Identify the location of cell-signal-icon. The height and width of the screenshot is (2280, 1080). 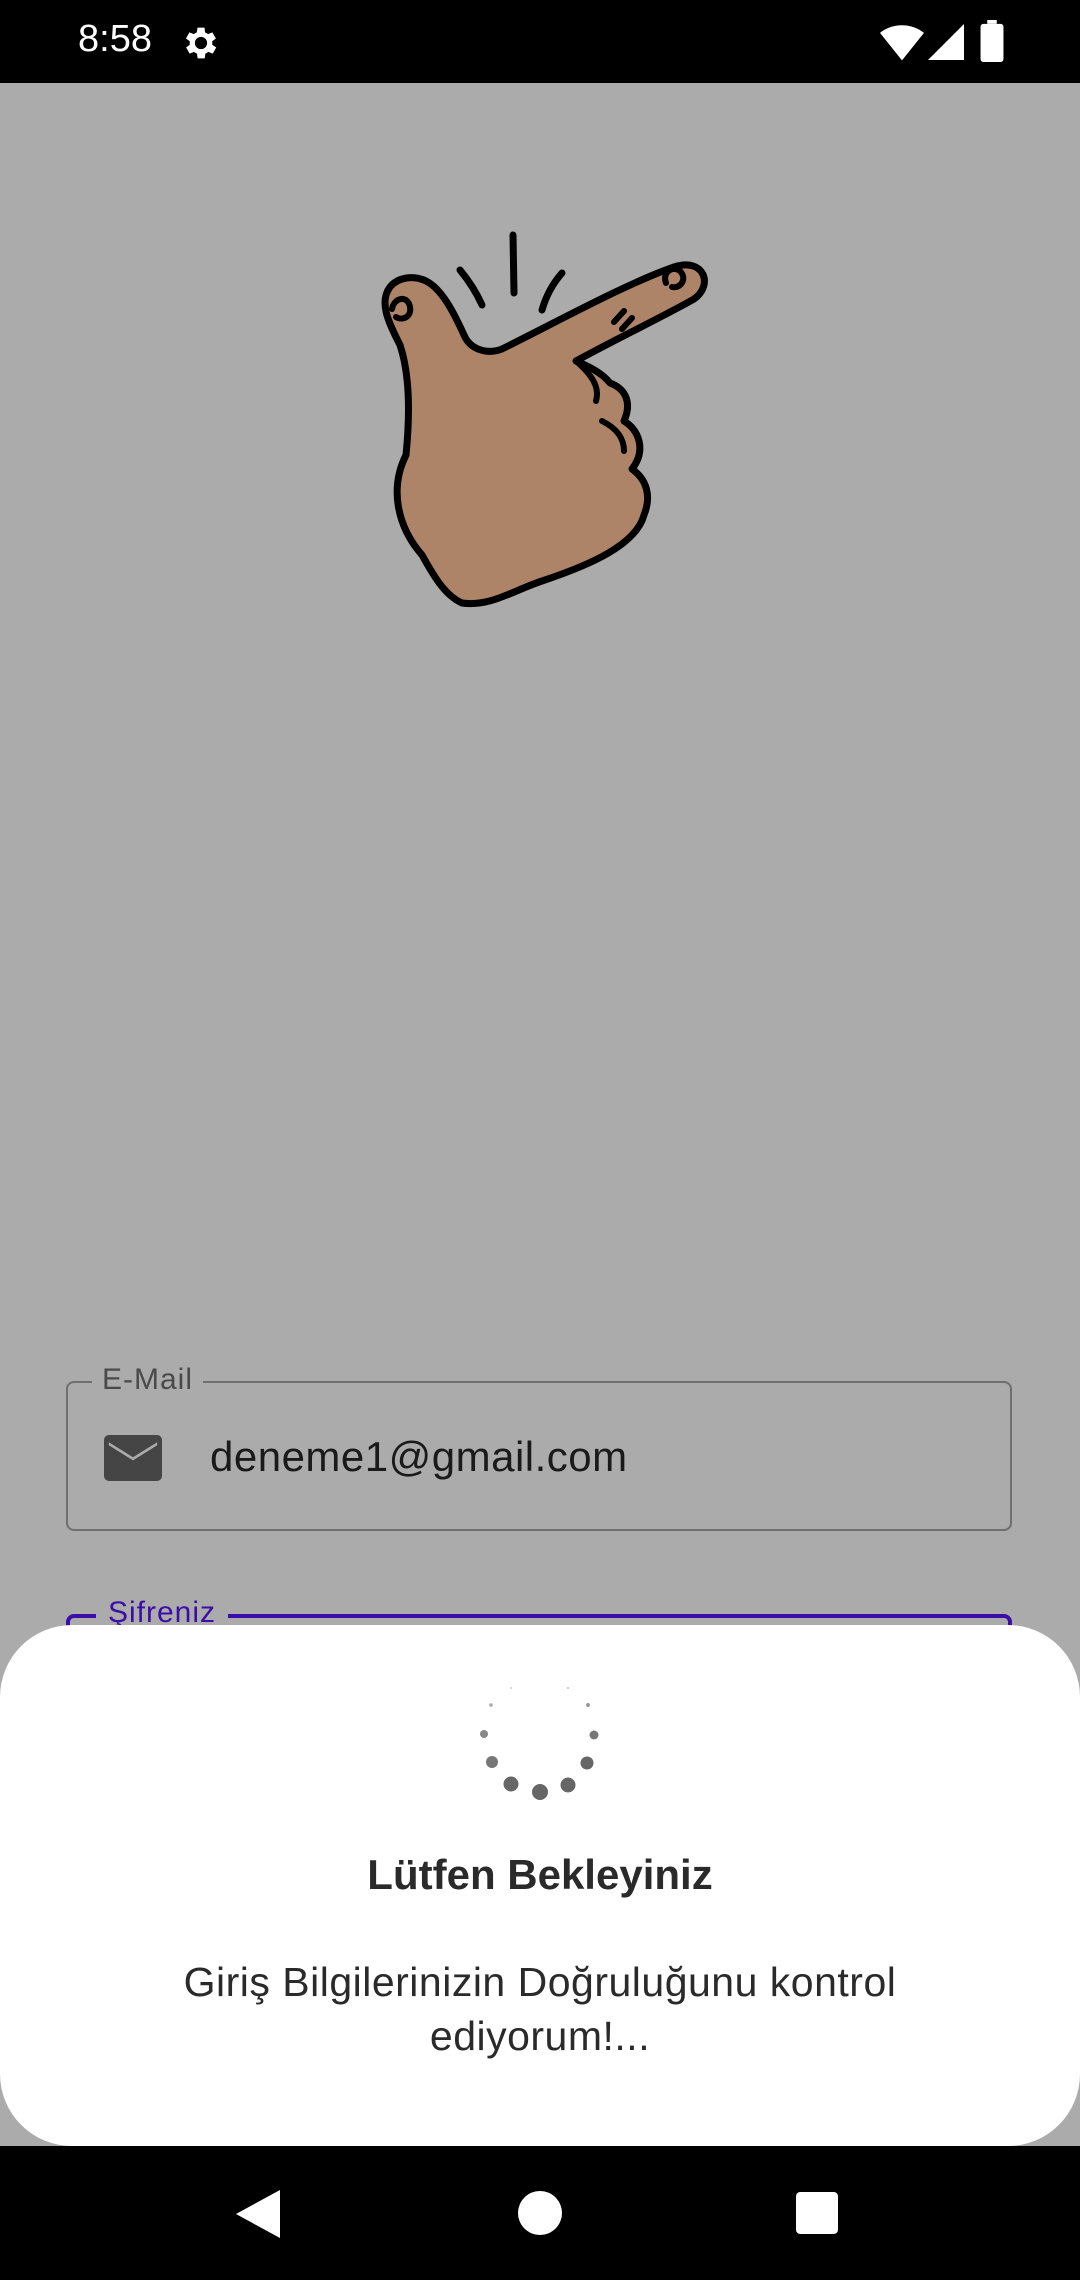
(946, 42).